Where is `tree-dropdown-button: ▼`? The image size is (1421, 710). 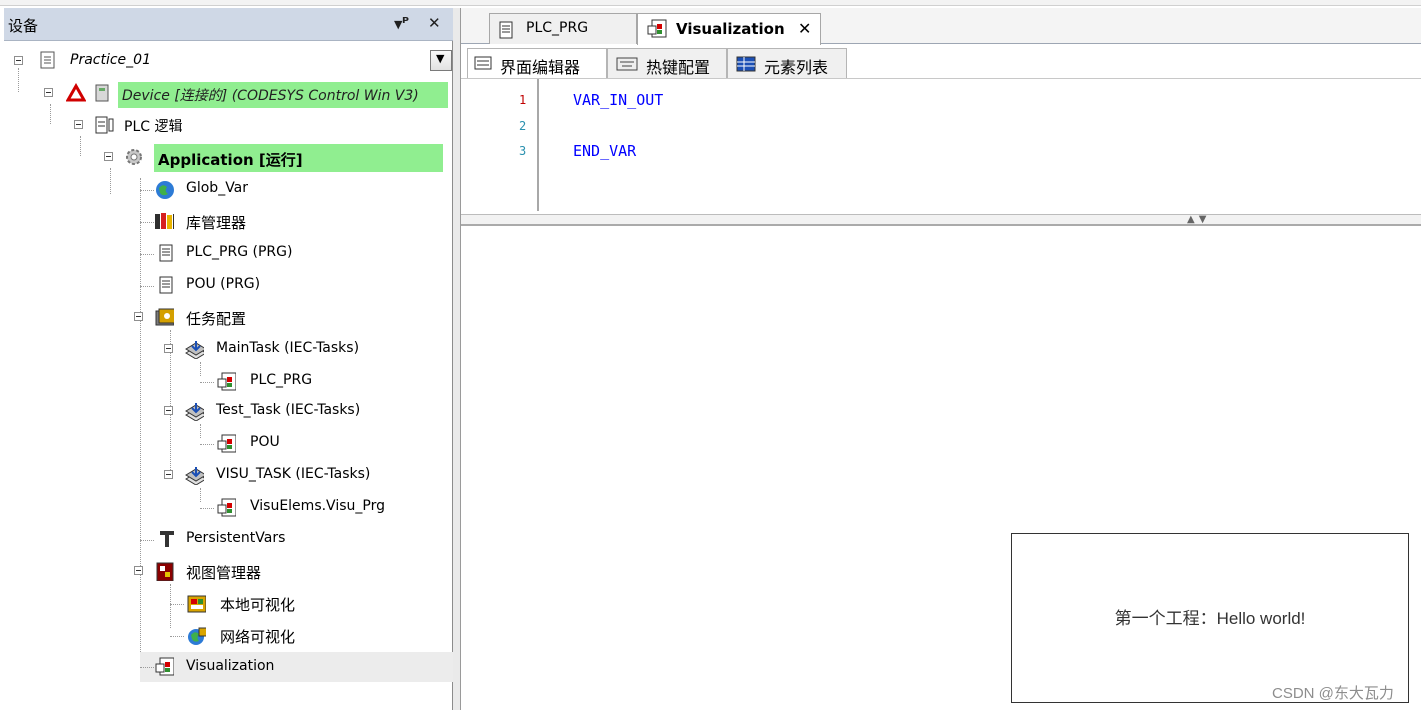
tree-dropdown-button: ▼ is located at coordinates (441, 60).